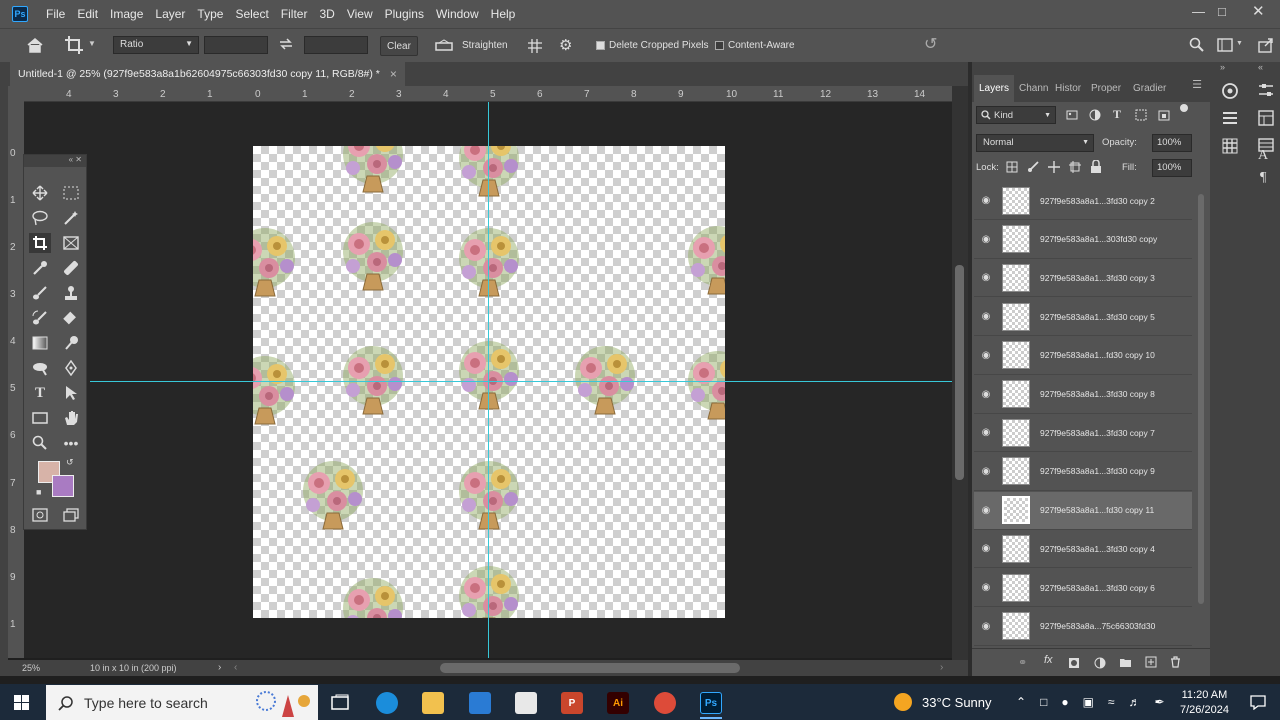  Describe the element at coordinates (1097, 355) in the screenshot. I see `layer-name: 927f9e583a8a1...fd30 copy 10` at that location.